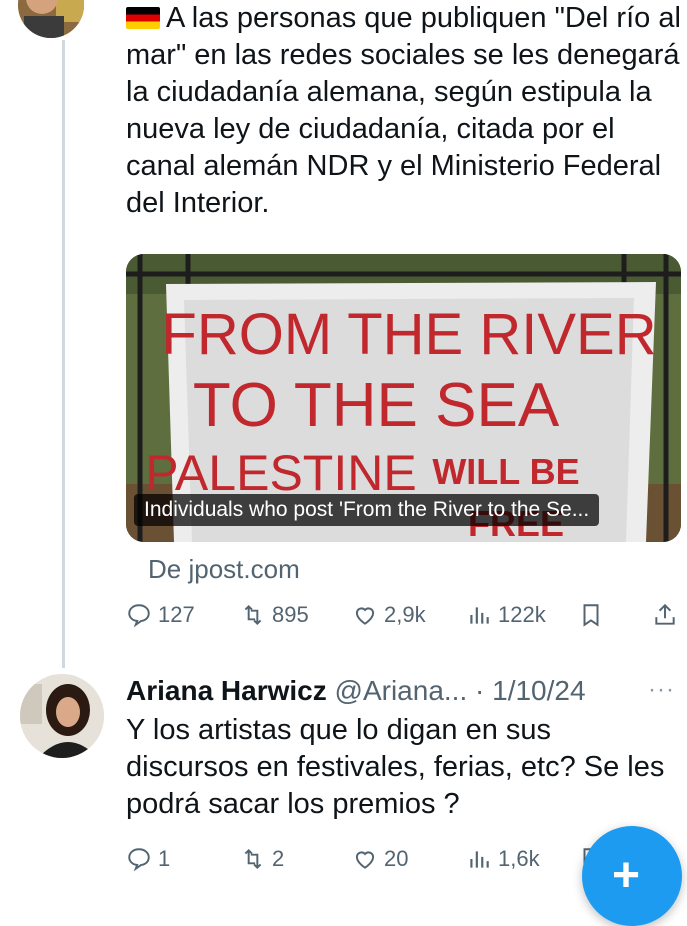 This screenshot has width=687, height=926. I want to click on banner-text-line3: PALESTINE, so click(280, 473).